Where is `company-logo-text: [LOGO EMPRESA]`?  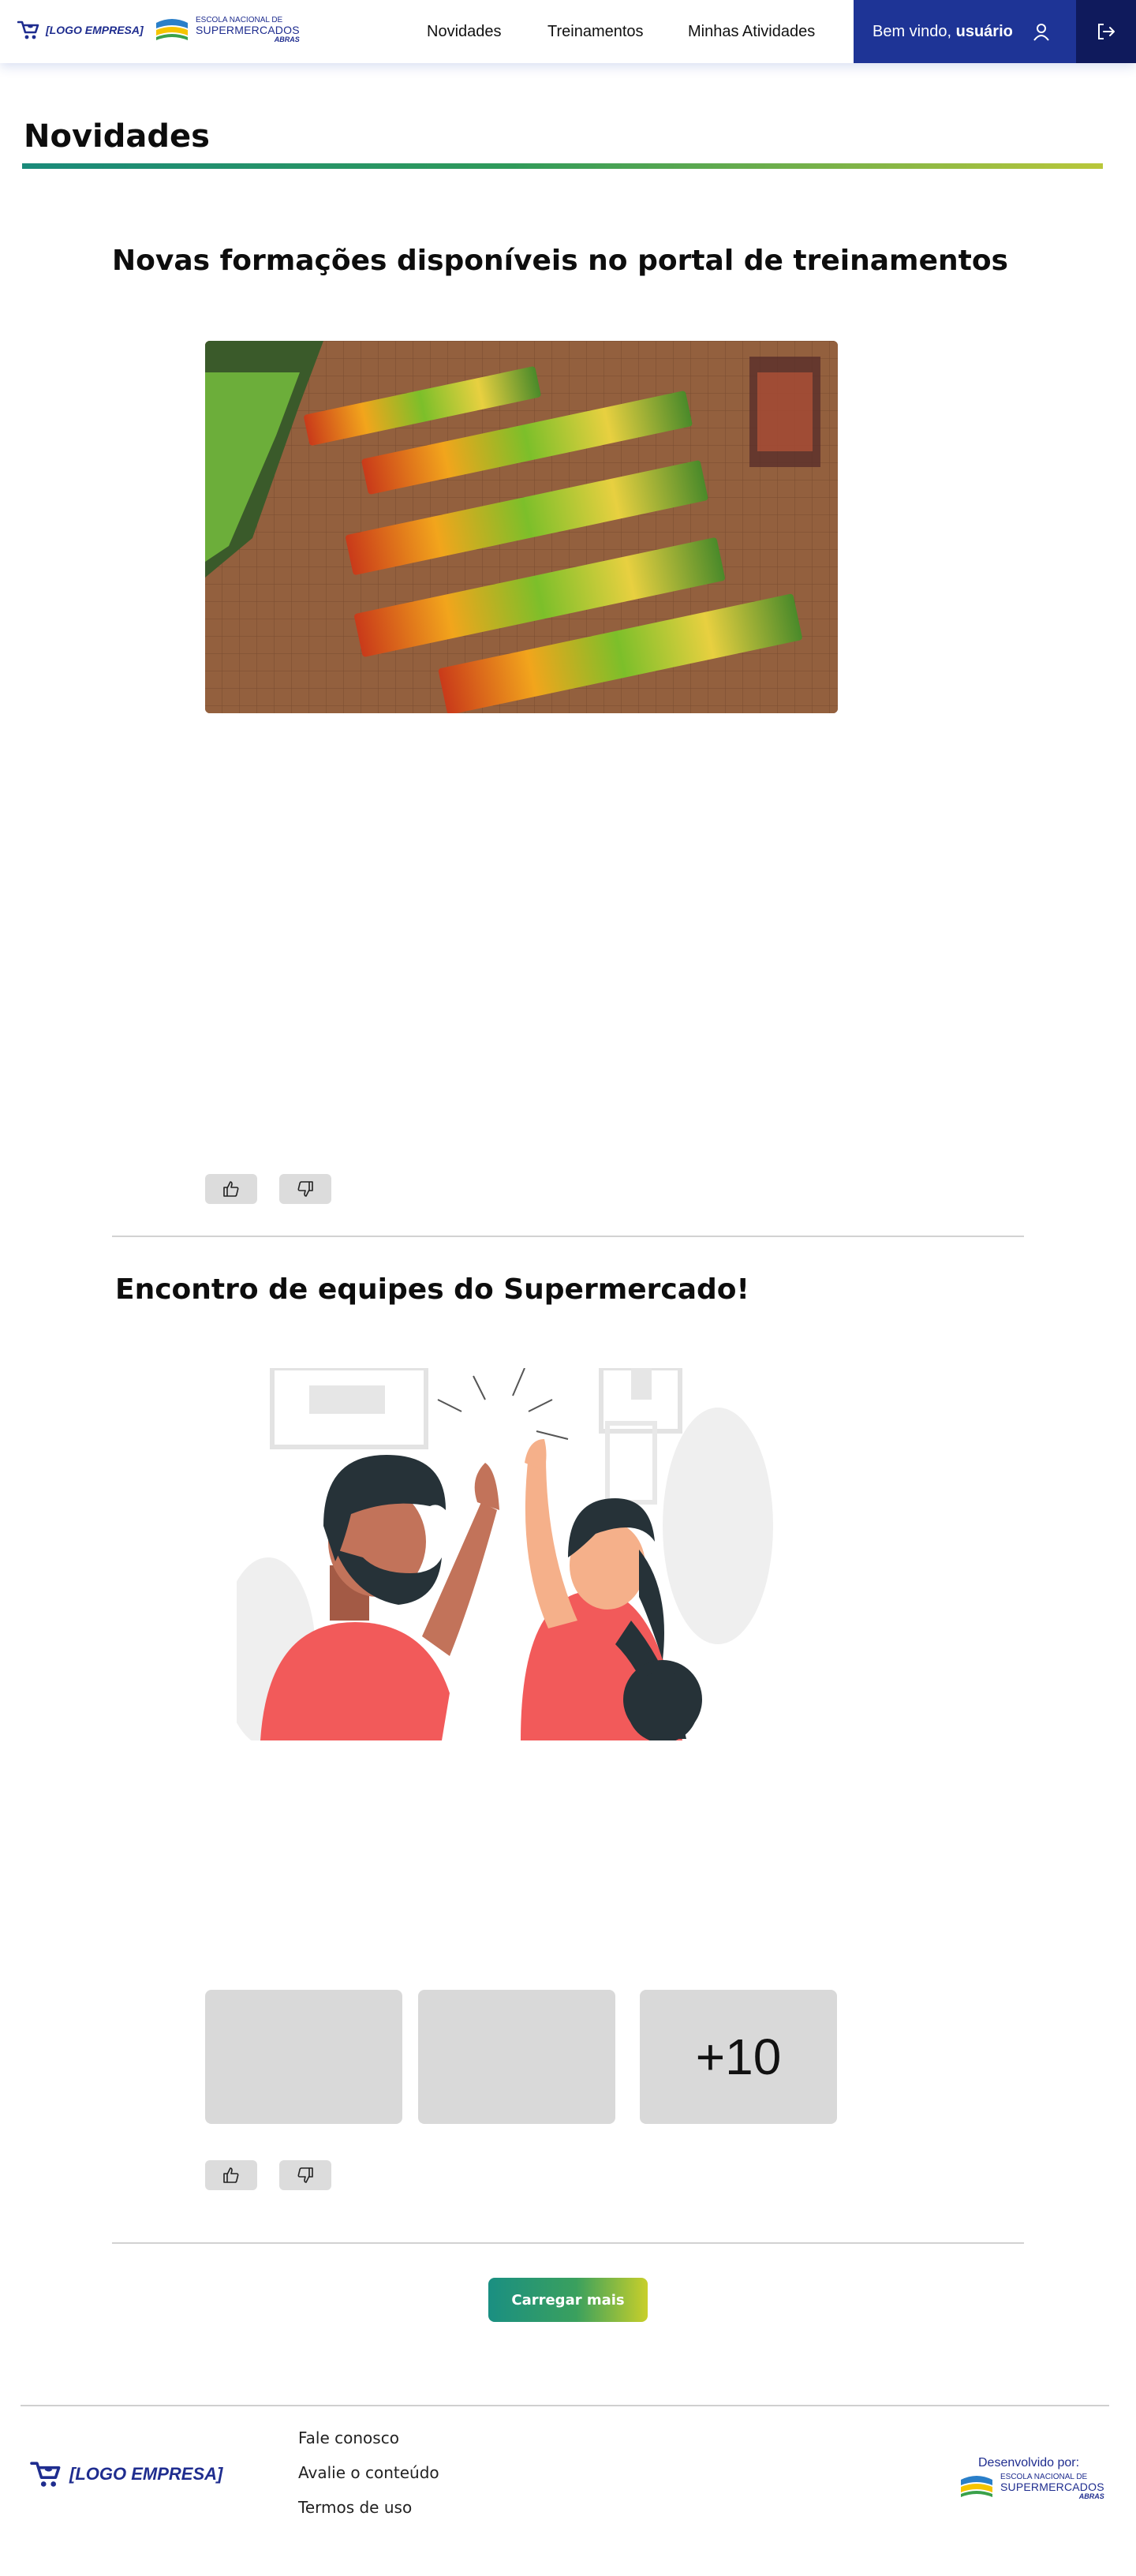 company-logo-text: [LOGO EMPRESA] is located at coordinates (95, 30).